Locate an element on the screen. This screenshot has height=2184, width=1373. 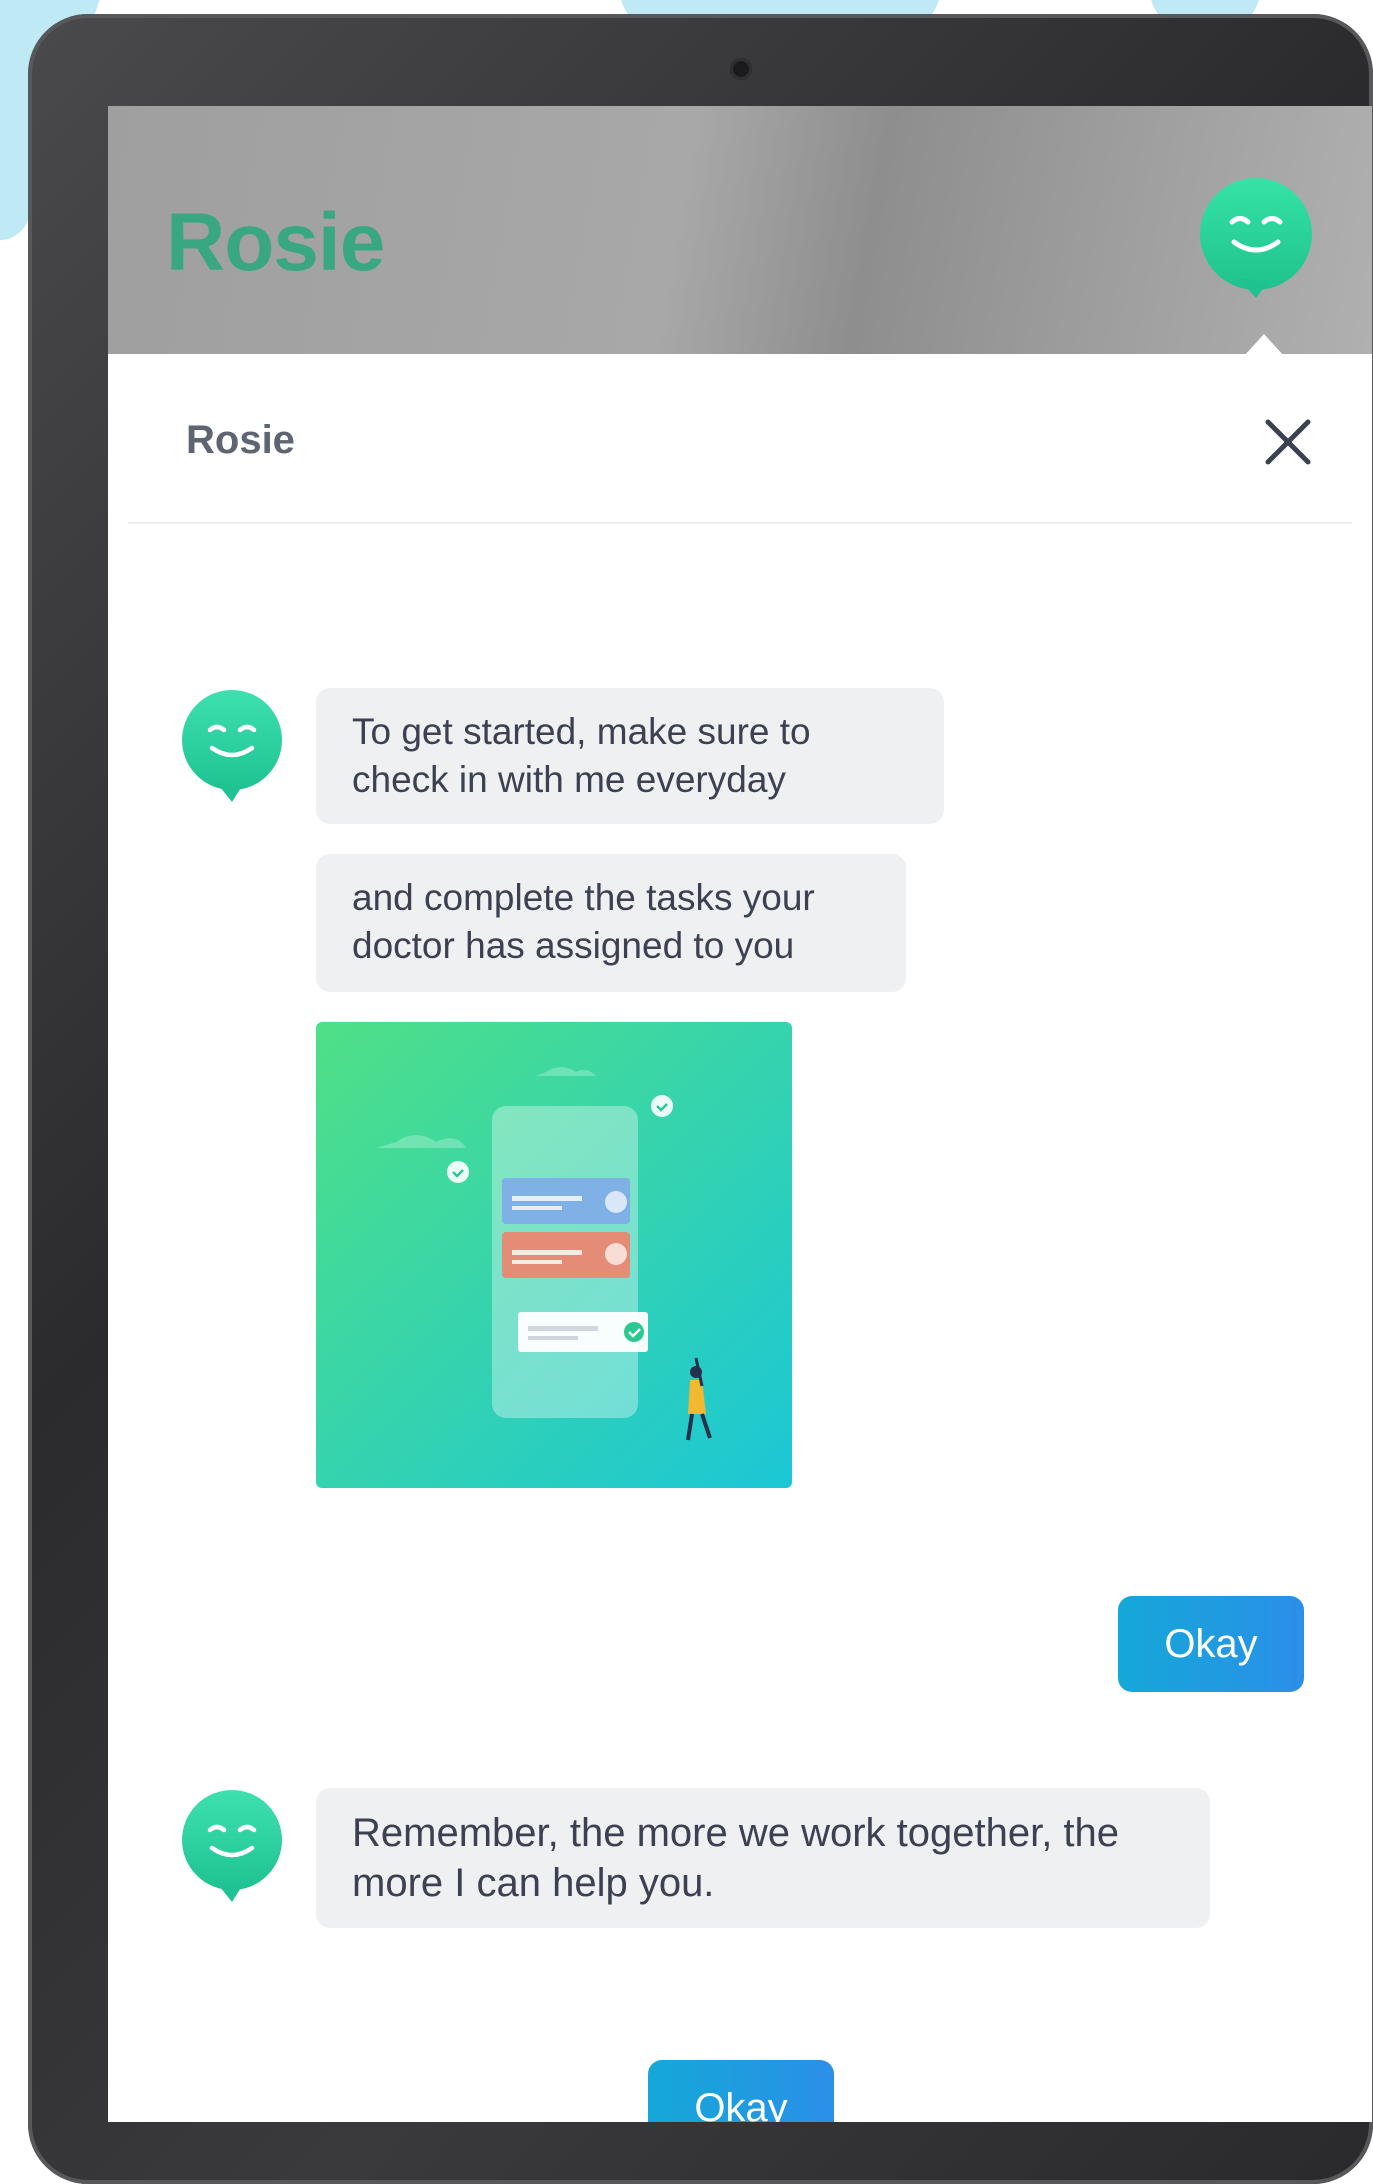
close-icon is located at coordinates (1288, 442).